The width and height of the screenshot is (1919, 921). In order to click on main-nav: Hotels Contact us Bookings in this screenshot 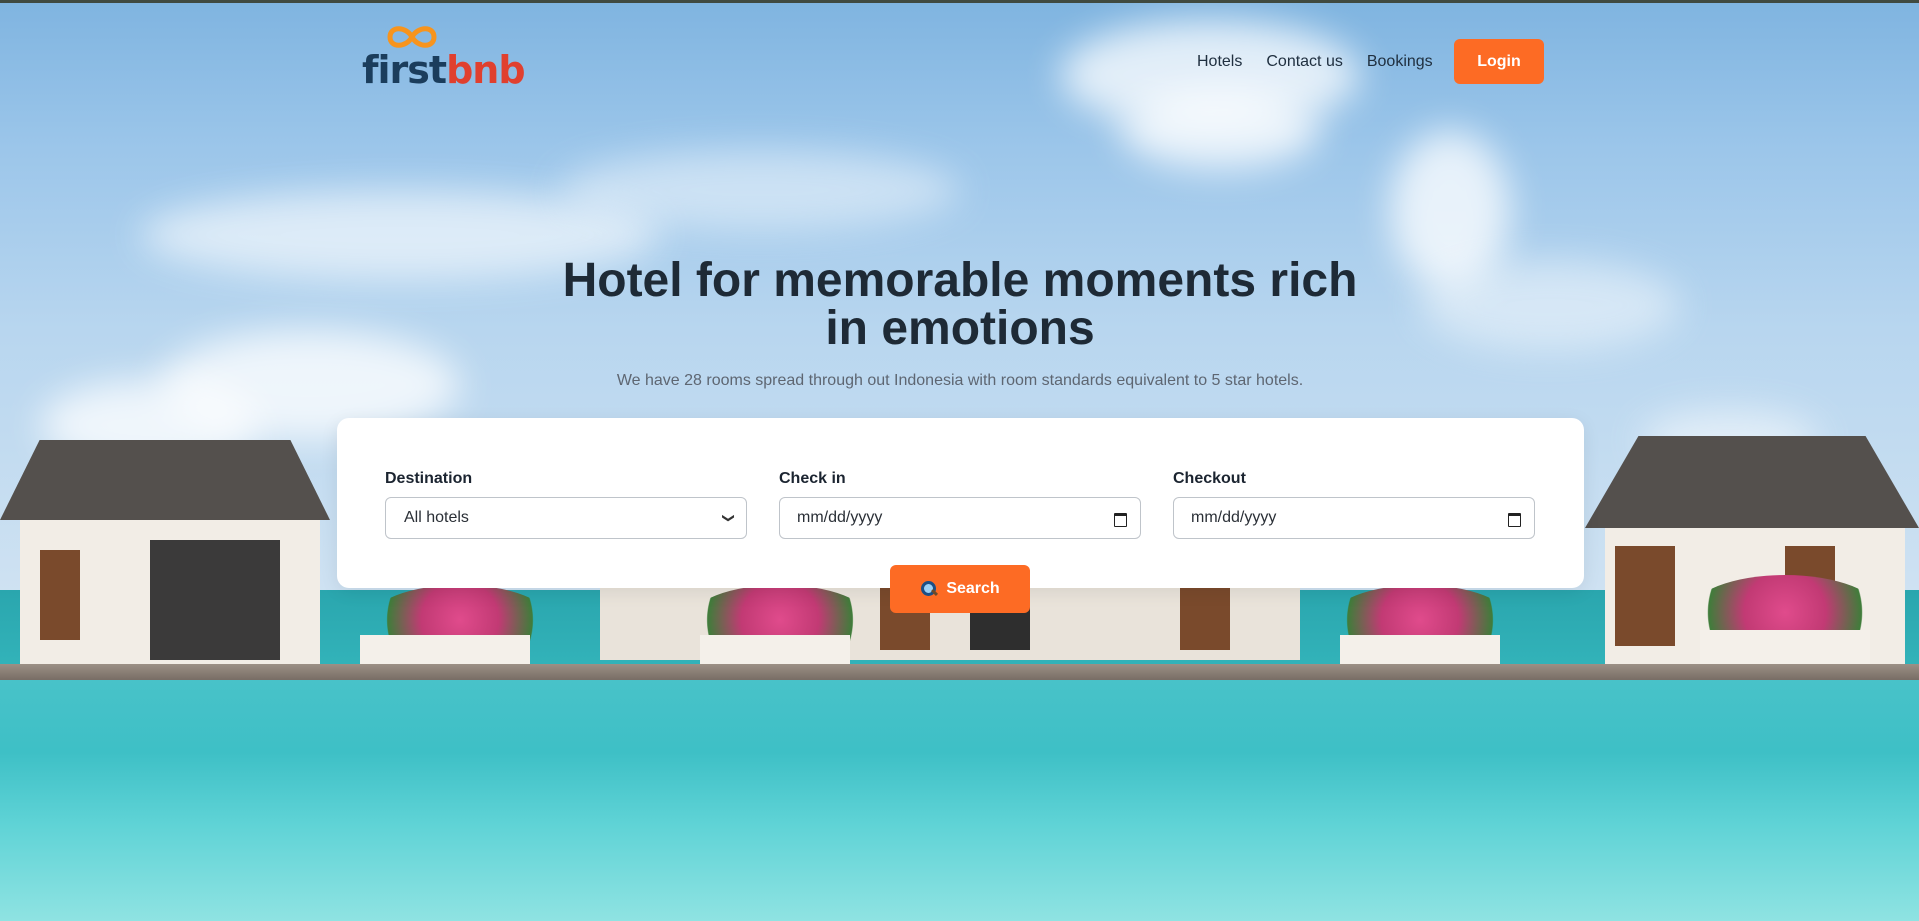, I will do `click(1315, 62)`.